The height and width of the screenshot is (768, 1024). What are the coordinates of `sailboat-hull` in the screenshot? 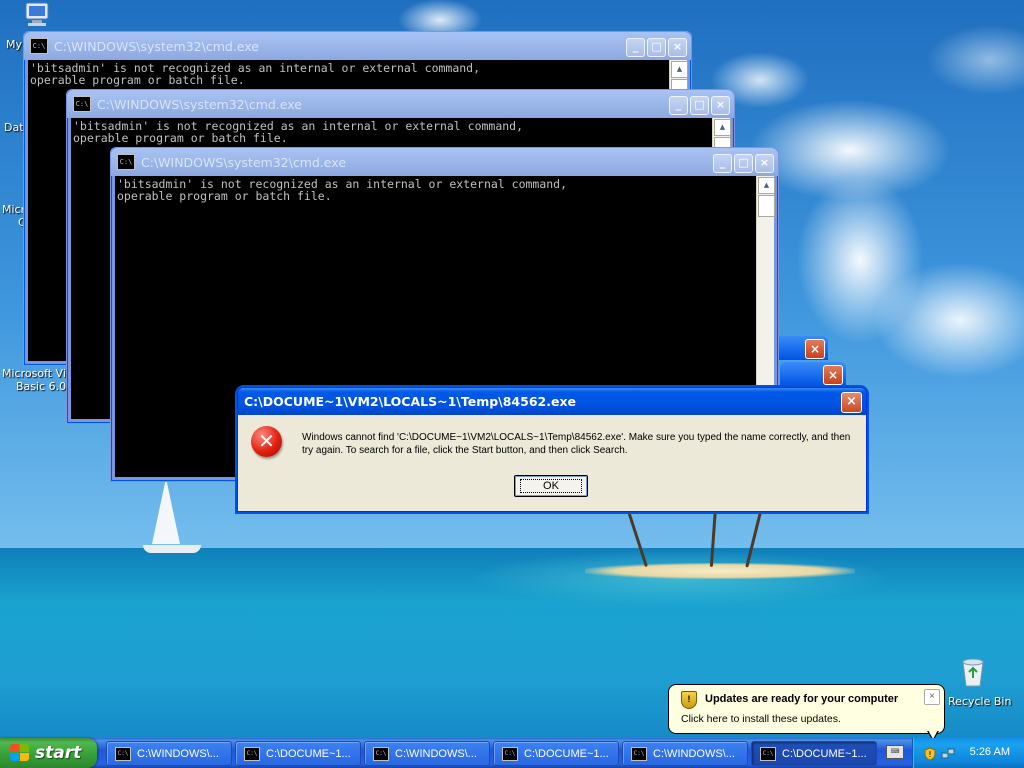 It's located at (172, 549).